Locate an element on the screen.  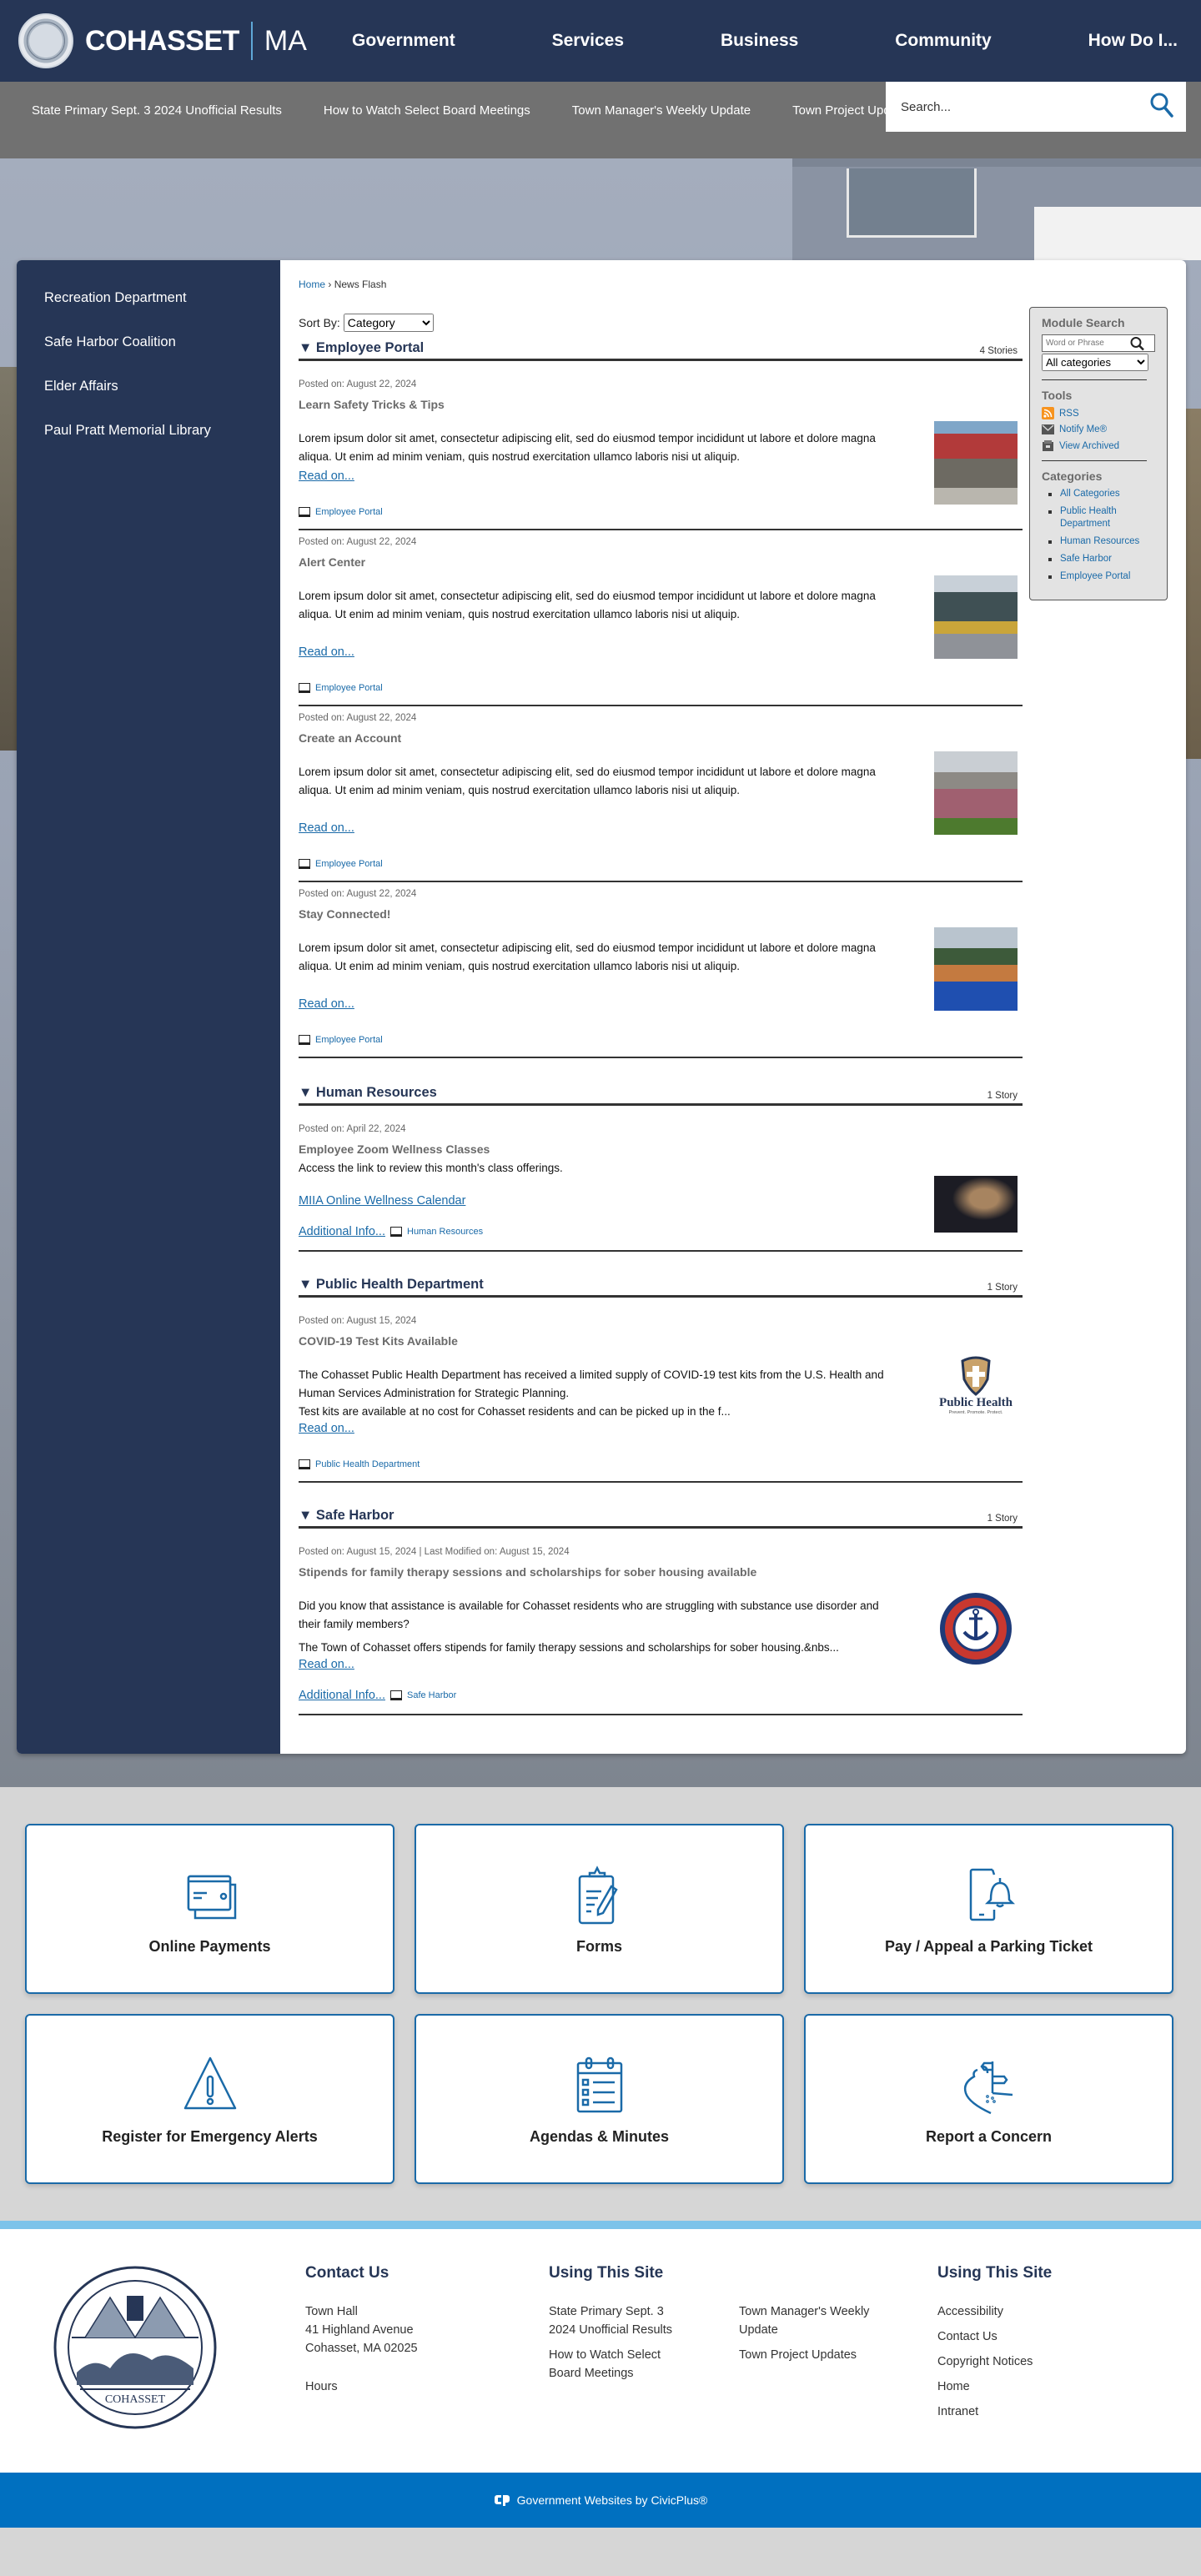
module-search-input is located at coordinates (1088, 343).